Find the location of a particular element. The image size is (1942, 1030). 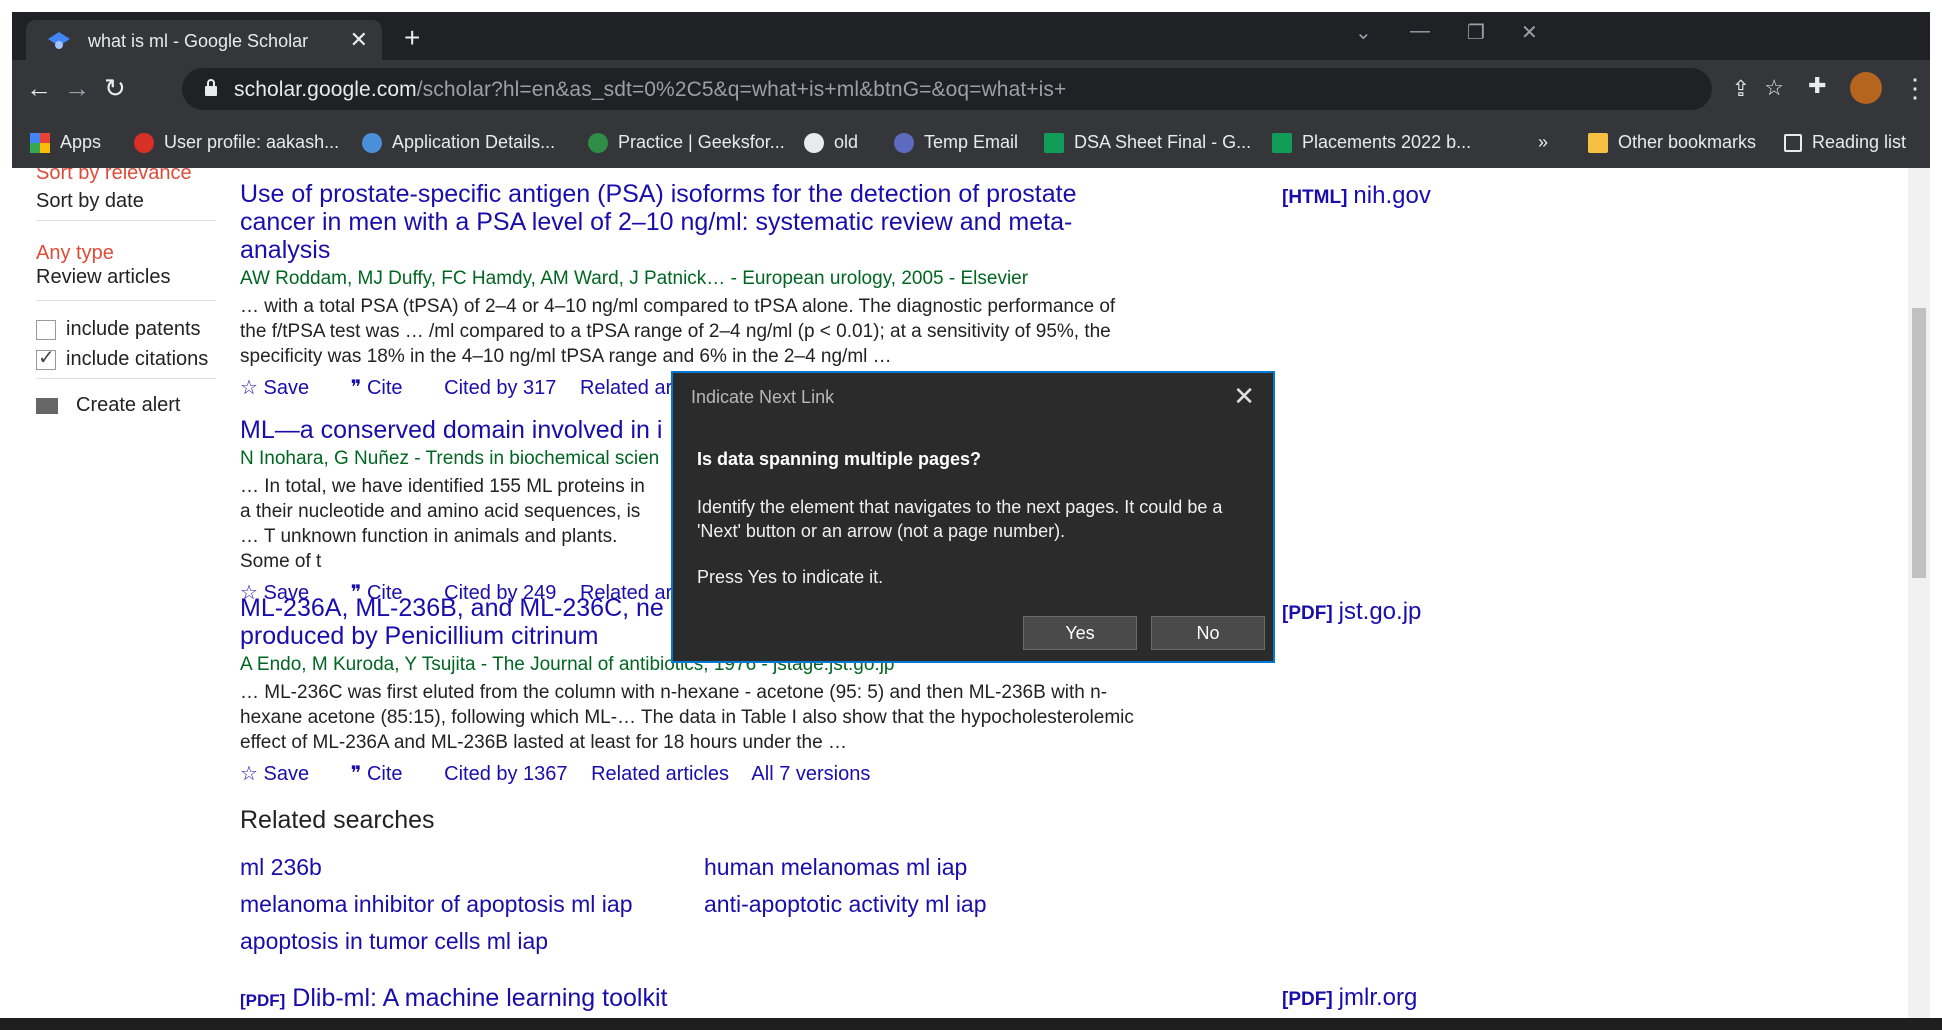

folder-icon is located at coordinates (1598, 143).